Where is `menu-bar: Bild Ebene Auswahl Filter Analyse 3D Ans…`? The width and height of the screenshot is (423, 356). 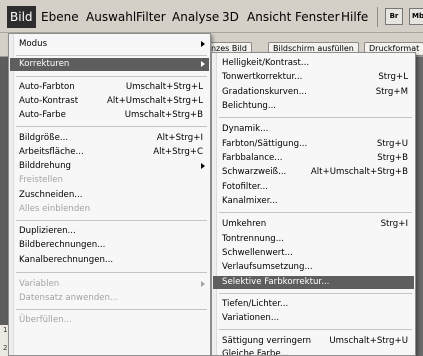
menu-bar: Bild Ebene Auswahl Filter Analyse 3D Ans… is located at coordinates (211, 16).